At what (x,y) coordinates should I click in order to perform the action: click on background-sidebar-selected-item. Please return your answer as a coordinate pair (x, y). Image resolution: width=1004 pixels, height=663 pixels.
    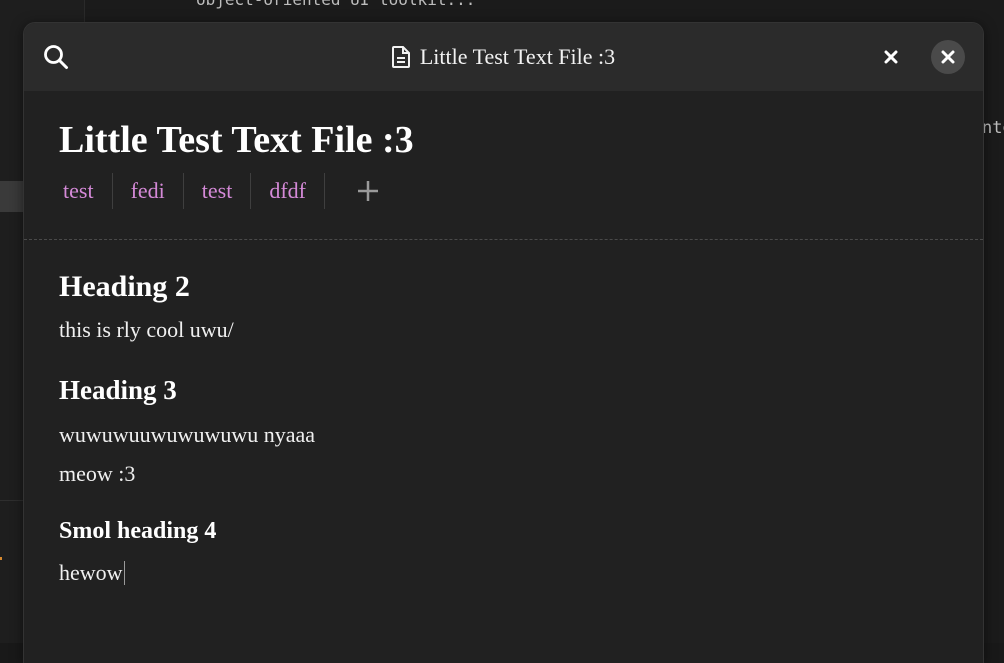
    Looking at the image, I should click on (12, 196).